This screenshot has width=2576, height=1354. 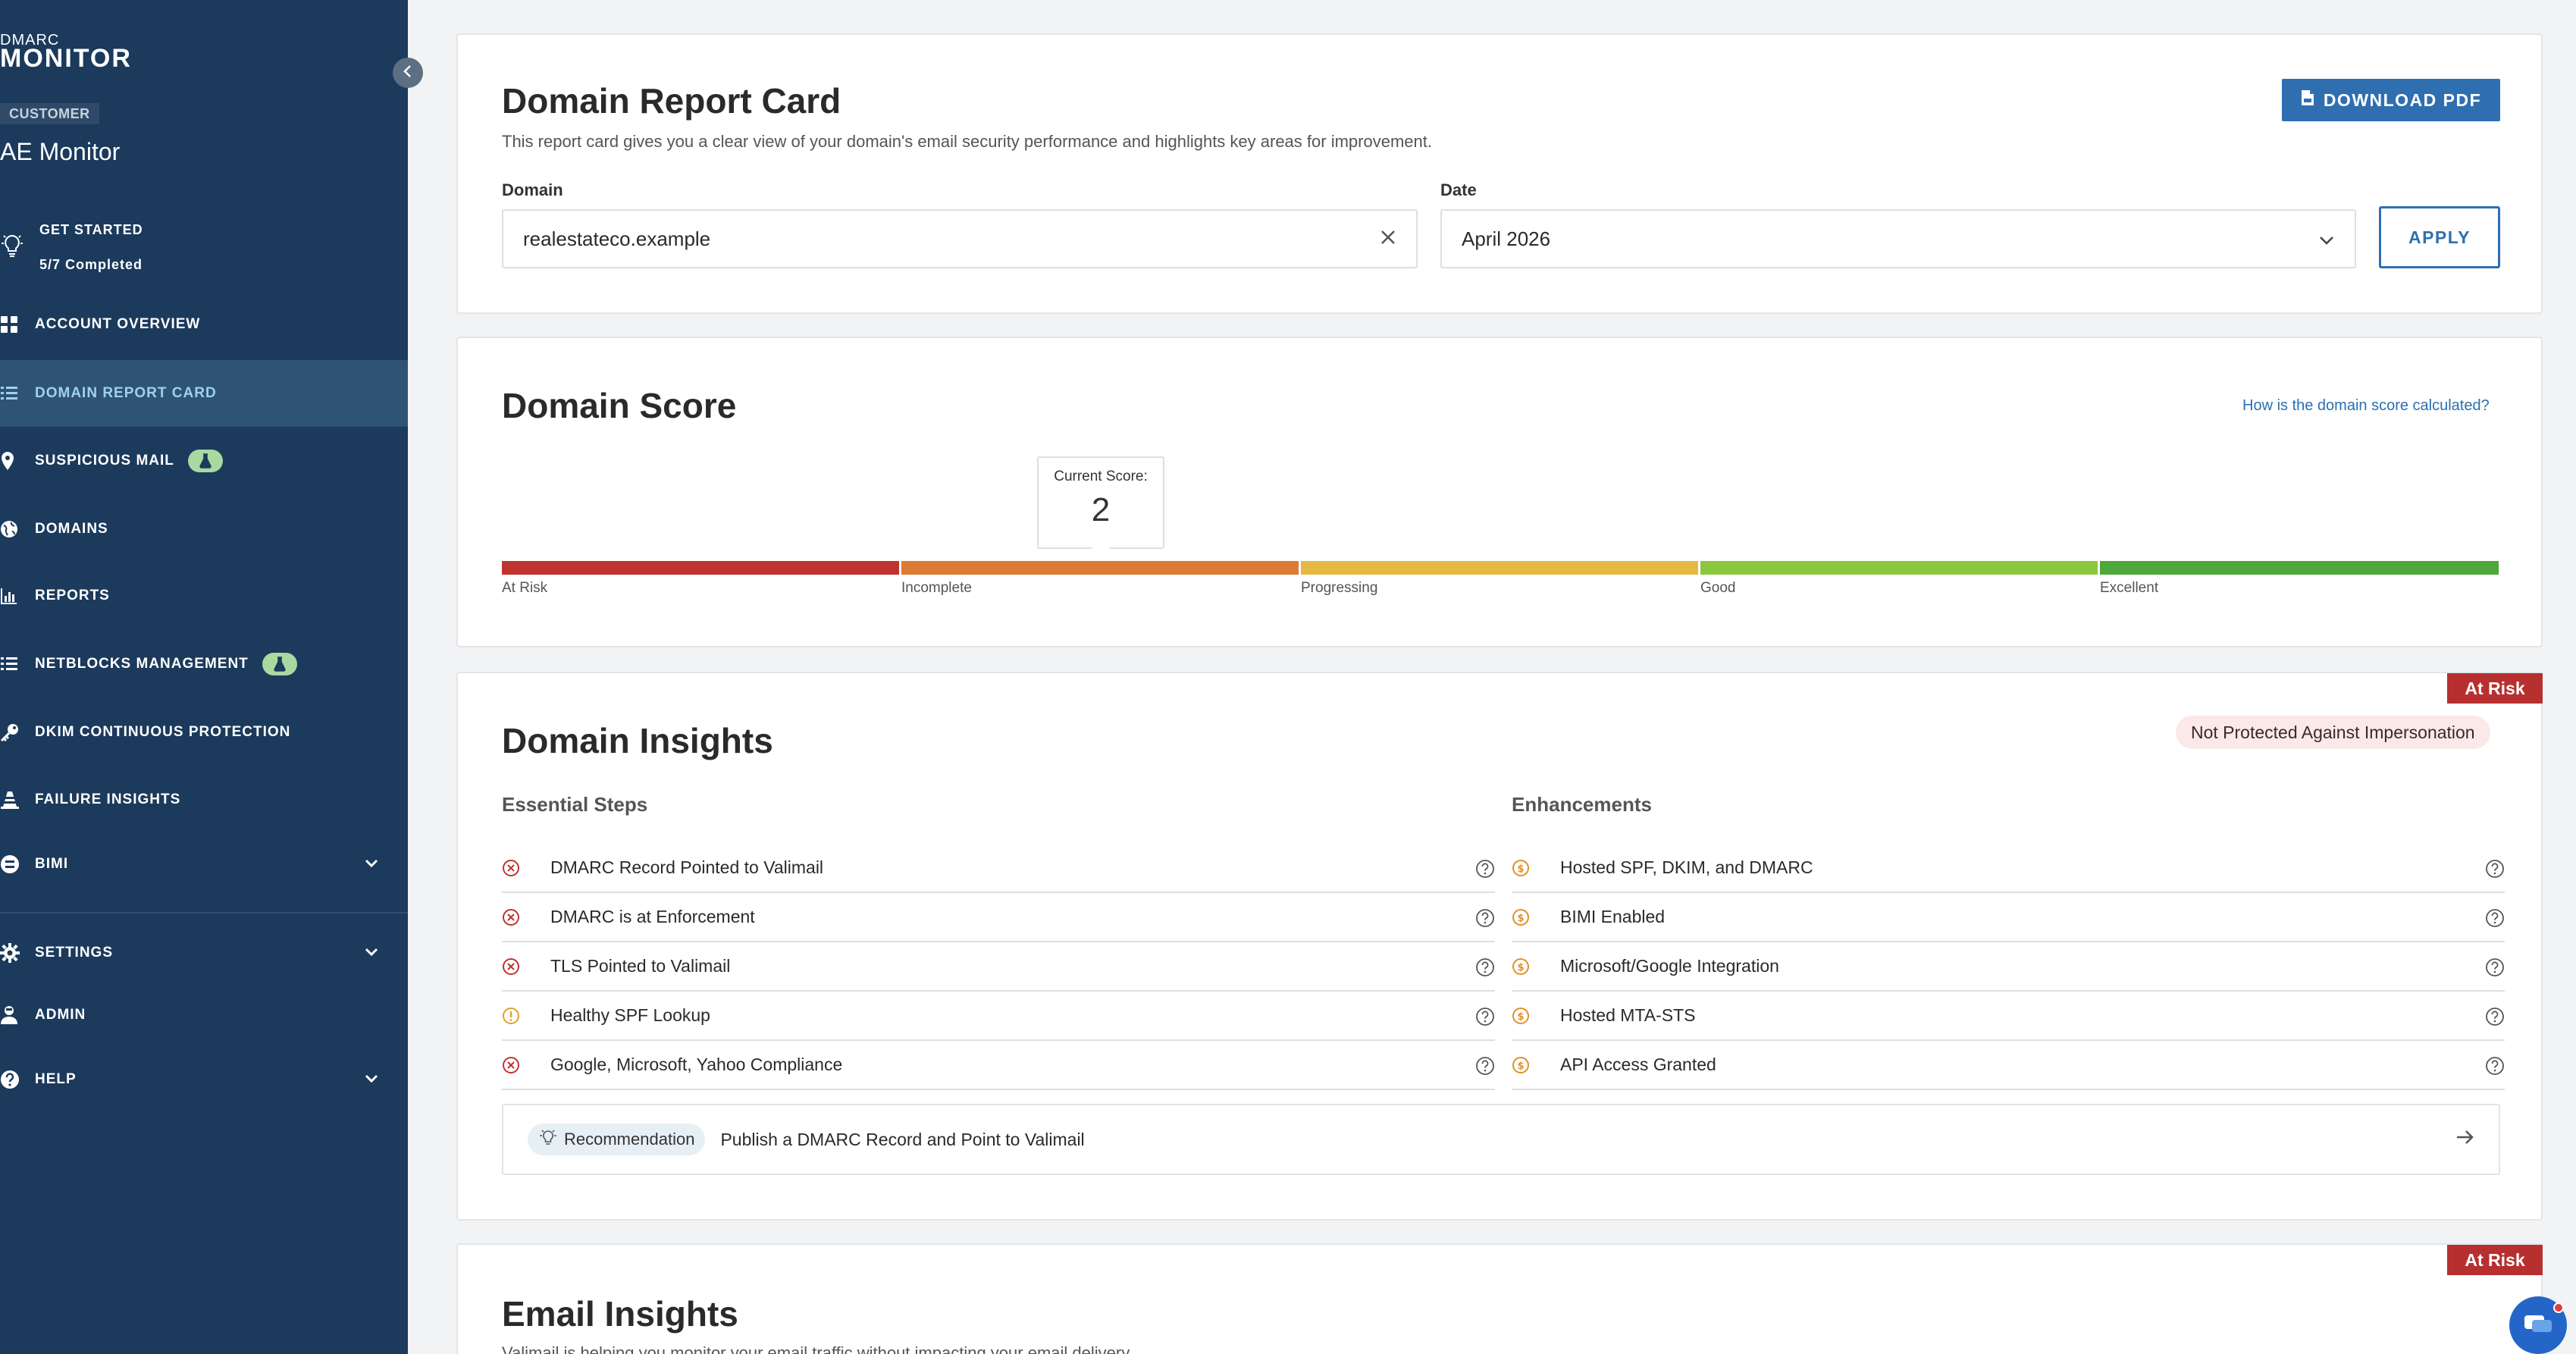 What do you see at coordinates (1670, 966) in the screenshot?
I see `insight-label: Microsoft/Google Integration` at bounding box center [1670, 966].